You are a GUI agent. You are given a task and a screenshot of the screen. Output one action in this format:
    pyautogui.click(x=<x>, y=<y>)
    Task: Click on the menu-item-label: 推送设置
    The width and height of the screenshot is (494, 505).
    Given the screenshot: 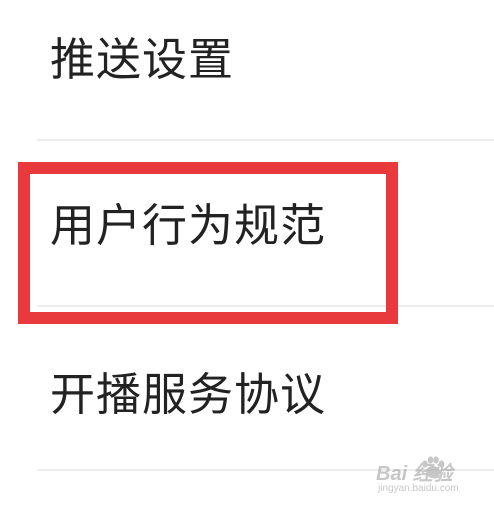 What is the action you would take?
    pyautogui.click(x=142, y=59)
    